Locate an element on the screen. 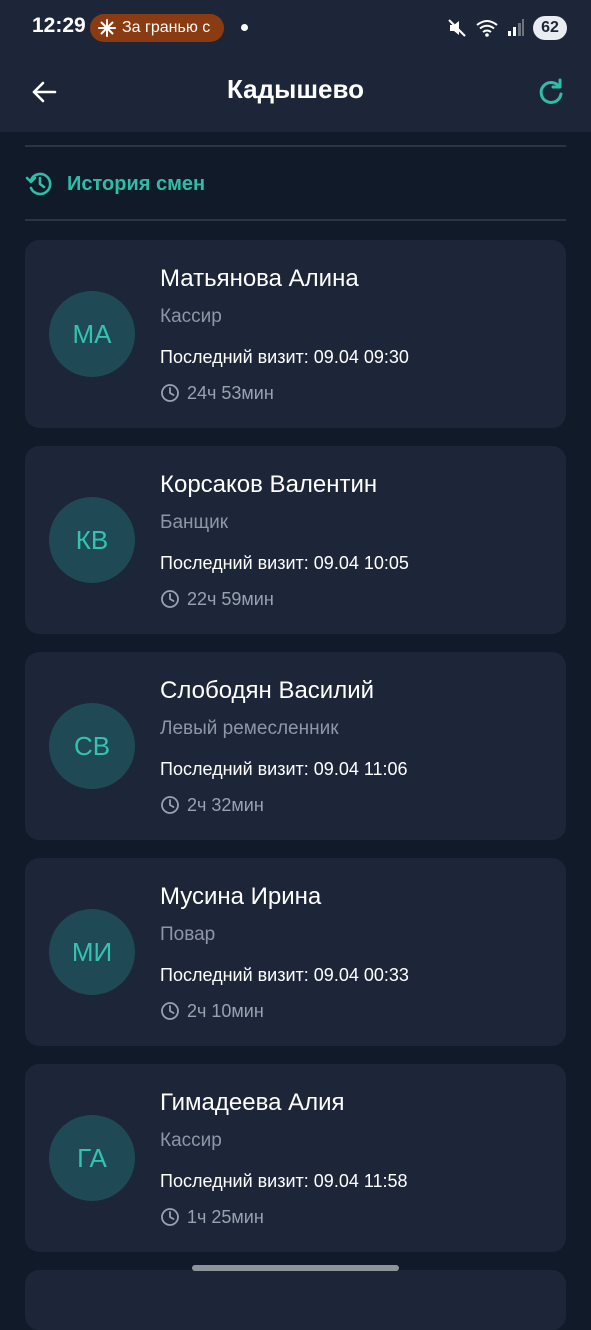  notification-pill: За гранью с is located at coordinates (157, 28).